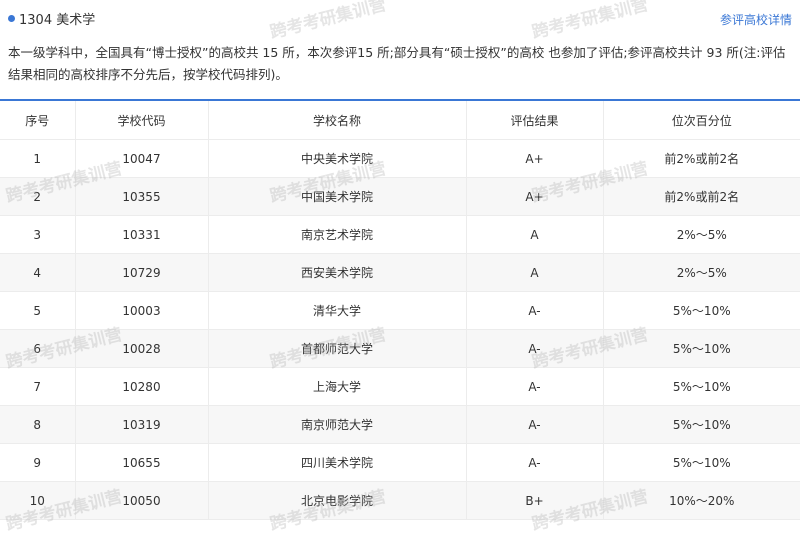 This screenshot has width=800, height=535. I want to click on school-code-cell: 10319, so click(142, 424).